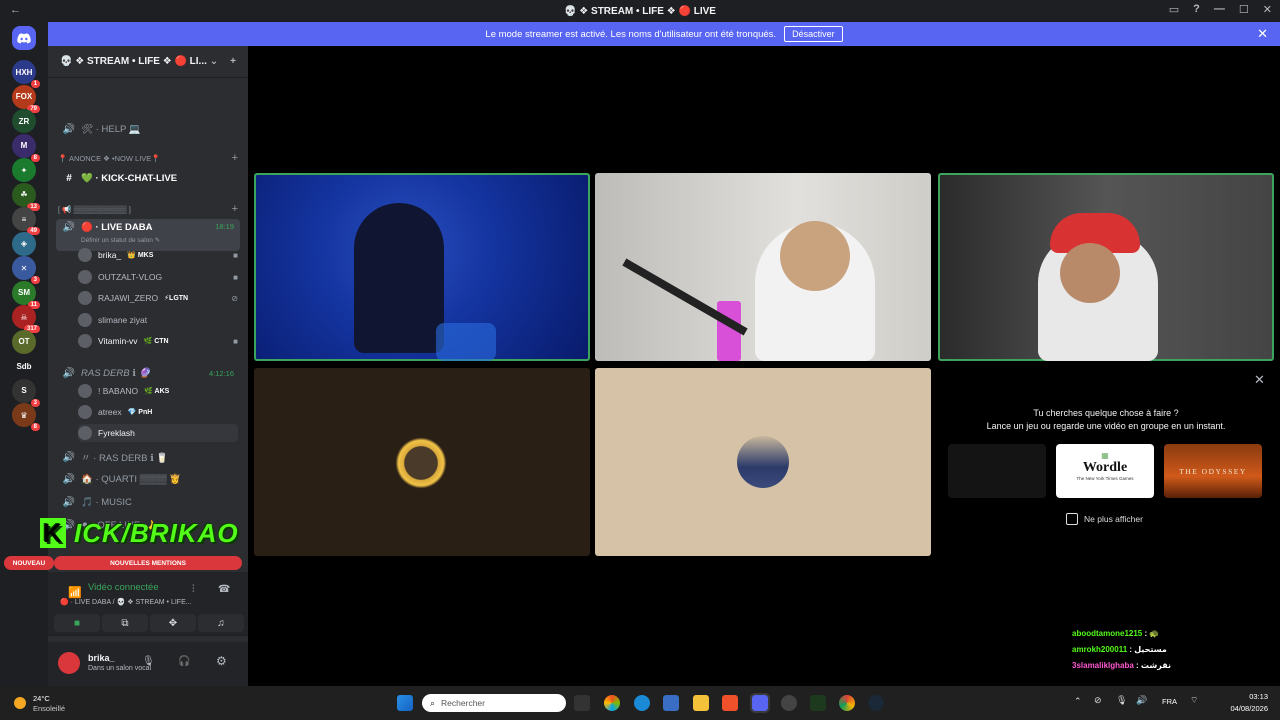 This screenshot has width=1280, height=720. Describe the element at coordinates (813, 34) in the screenshot. I see `disable-streamer-mode-button: Désactiver` at that location.